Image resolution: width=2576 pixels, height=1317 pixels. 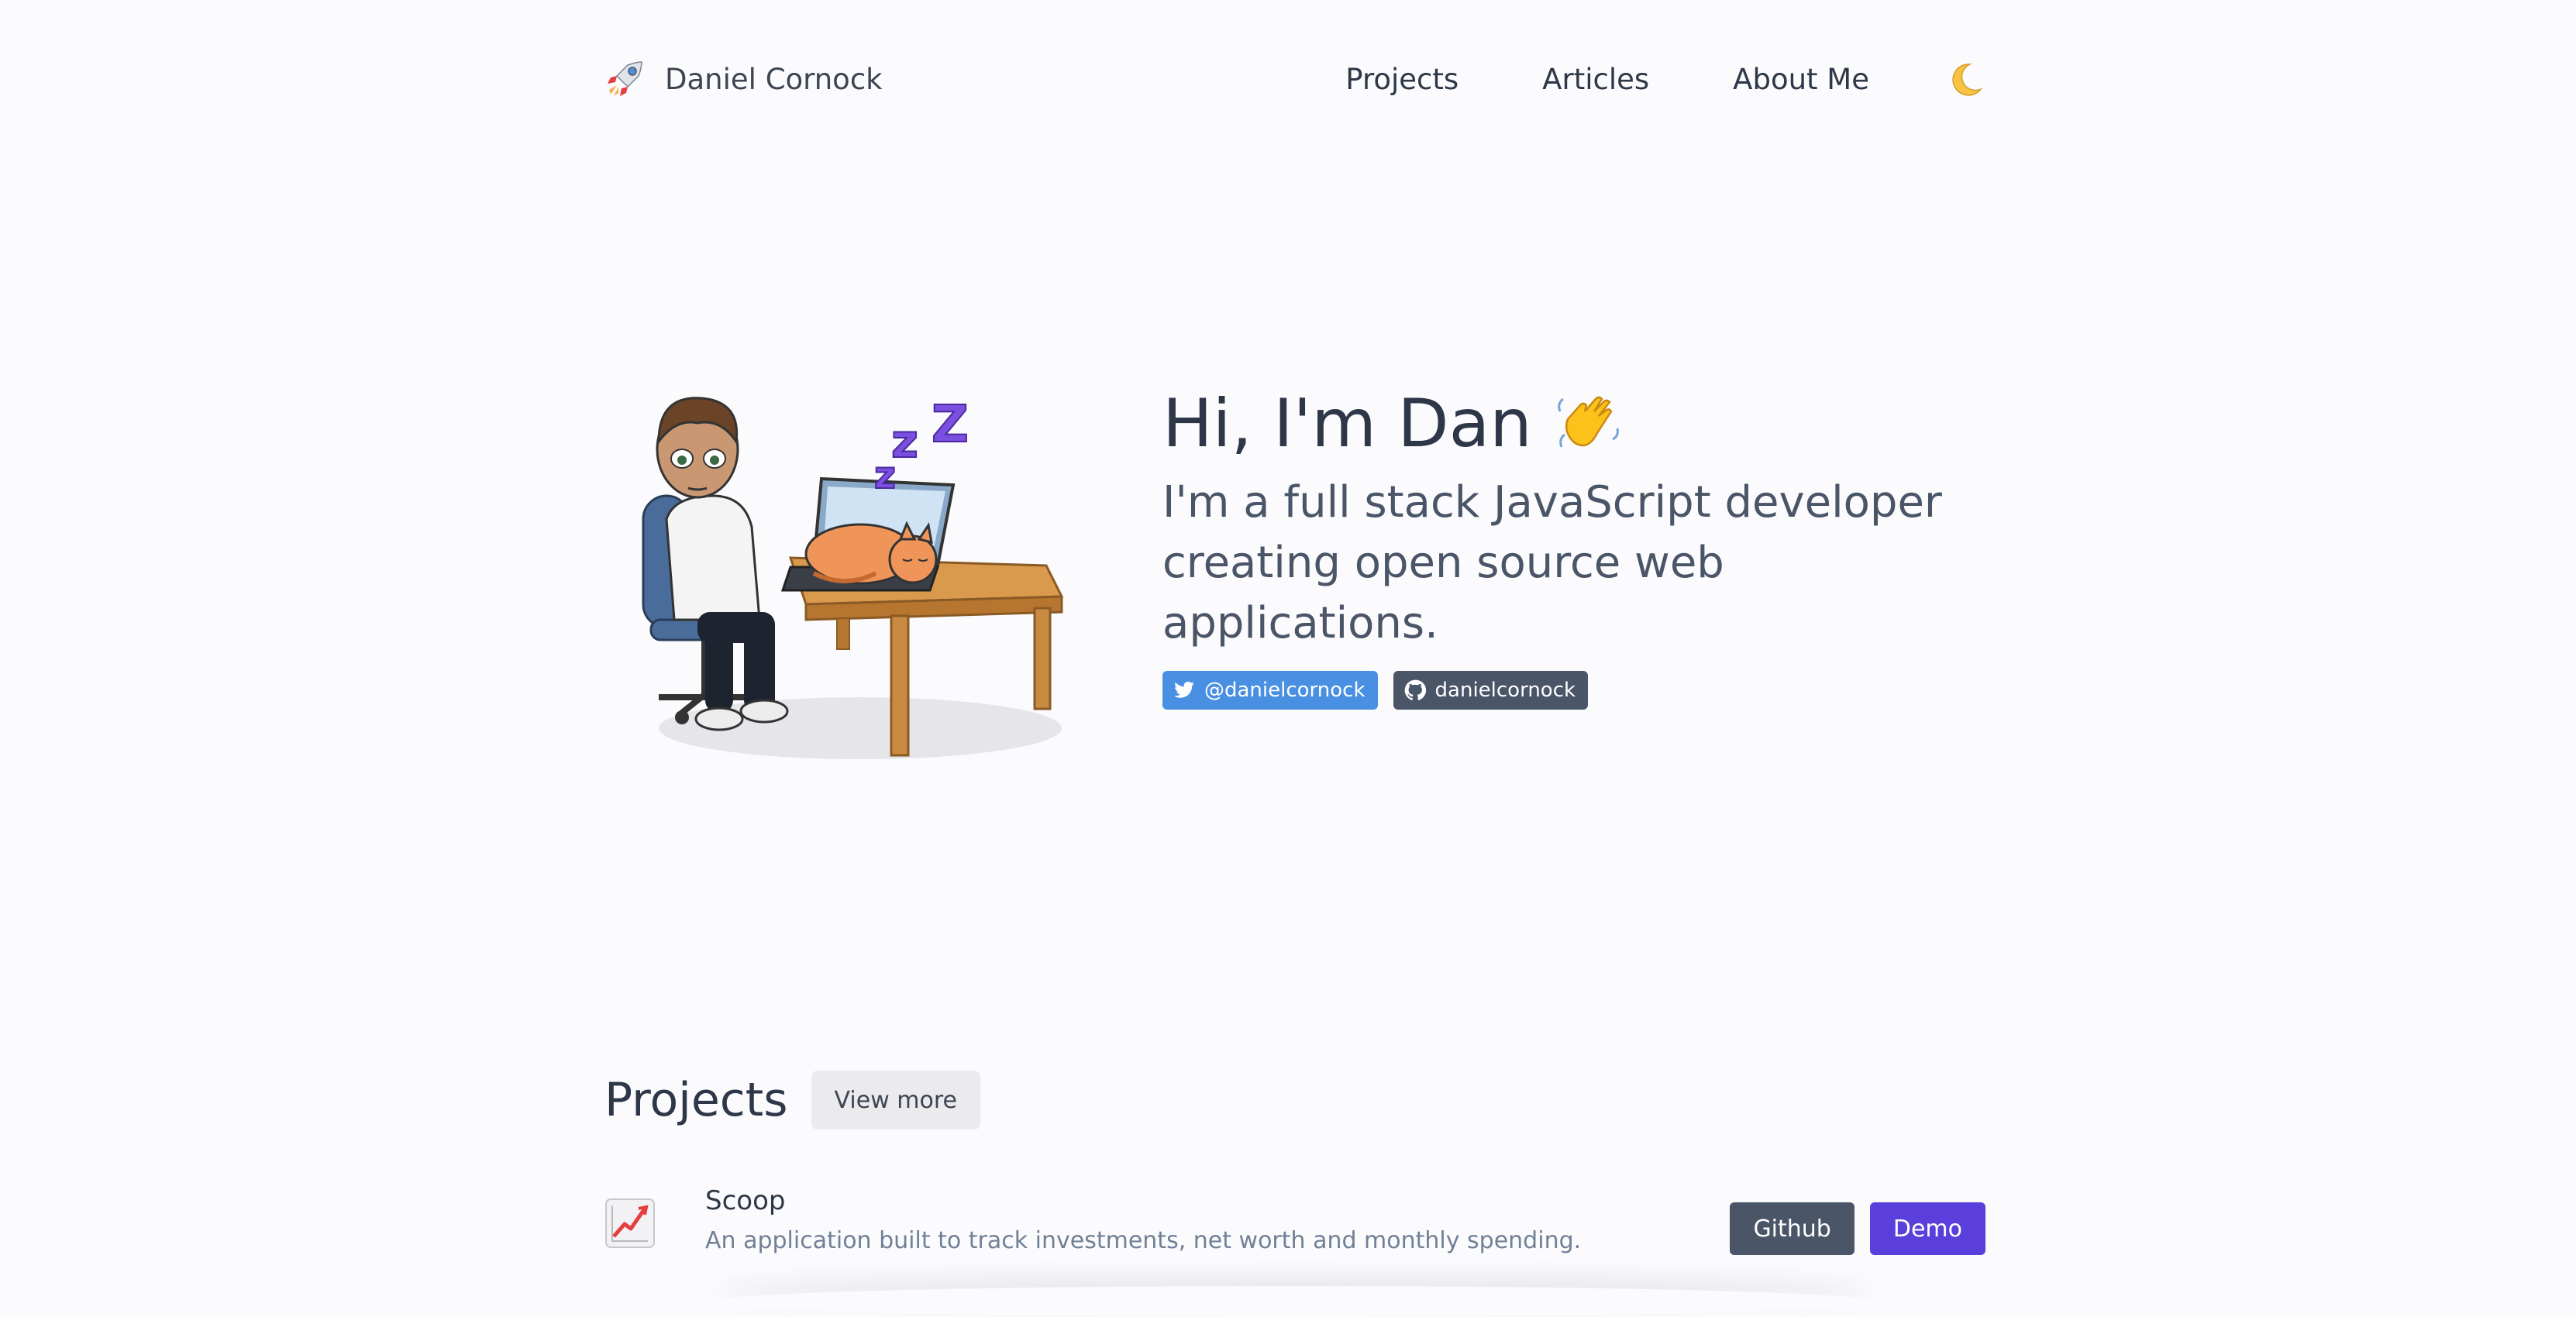 I want to click on wave-hand-icon, so click(x=1588, y=422).